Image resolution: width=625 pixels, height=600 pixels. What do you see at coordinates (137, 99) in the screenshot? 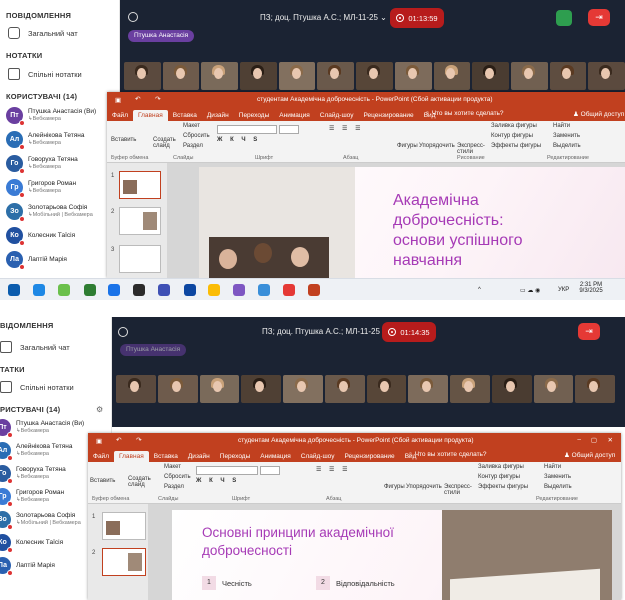
I see `undo-icon: ↶` at bounding box center [137, 99].